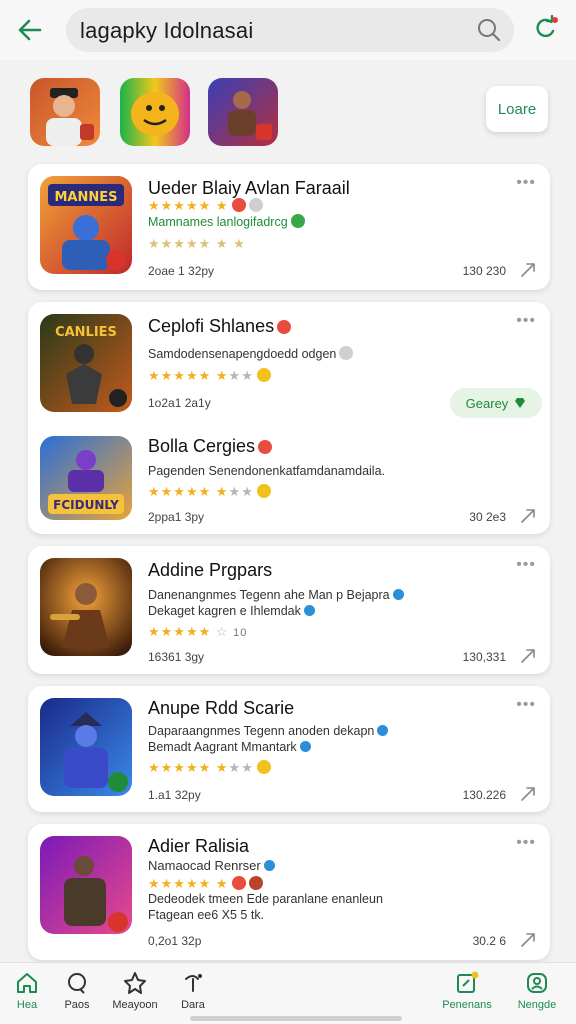  I want to click on nav-label: Nengde, so click(537, 1005).